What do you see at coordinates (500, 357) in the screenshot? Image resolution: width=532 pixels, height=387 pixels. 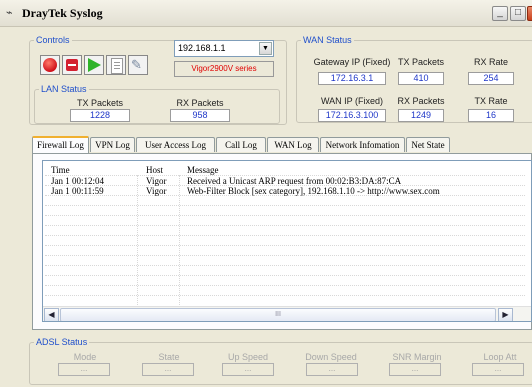 I see `adsl-loop-att-label: Loop Att` at bounding box center [500, 357].